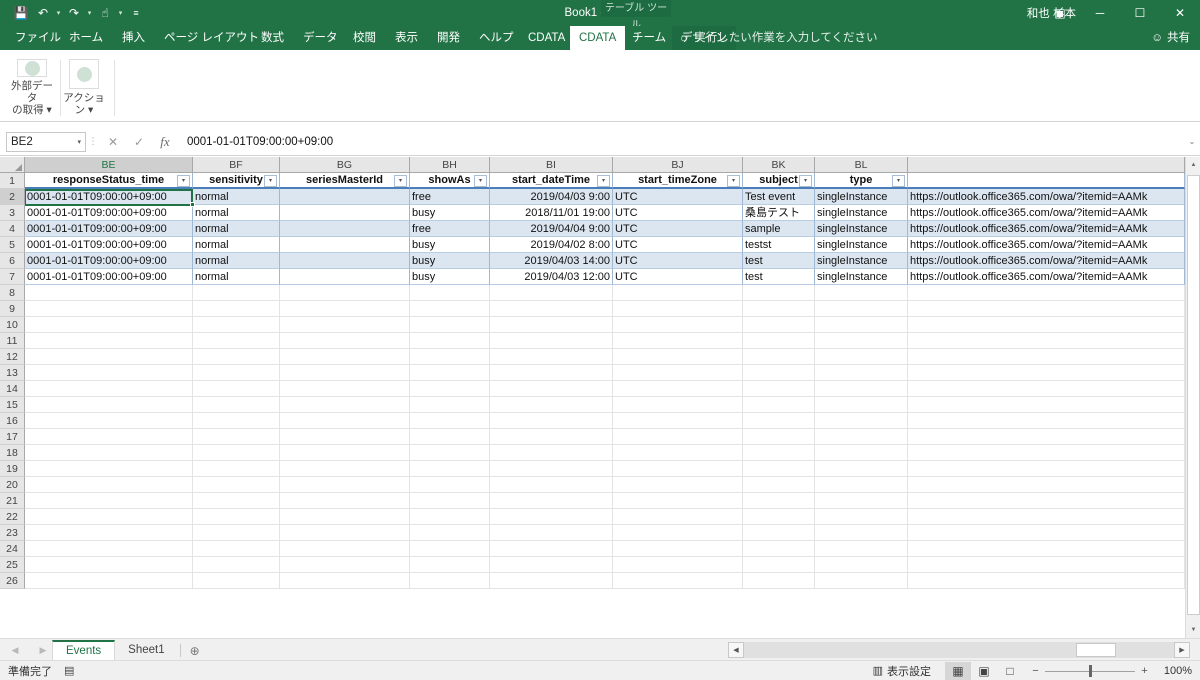  I want to click on cell-showAs: free, so click(450, 229).